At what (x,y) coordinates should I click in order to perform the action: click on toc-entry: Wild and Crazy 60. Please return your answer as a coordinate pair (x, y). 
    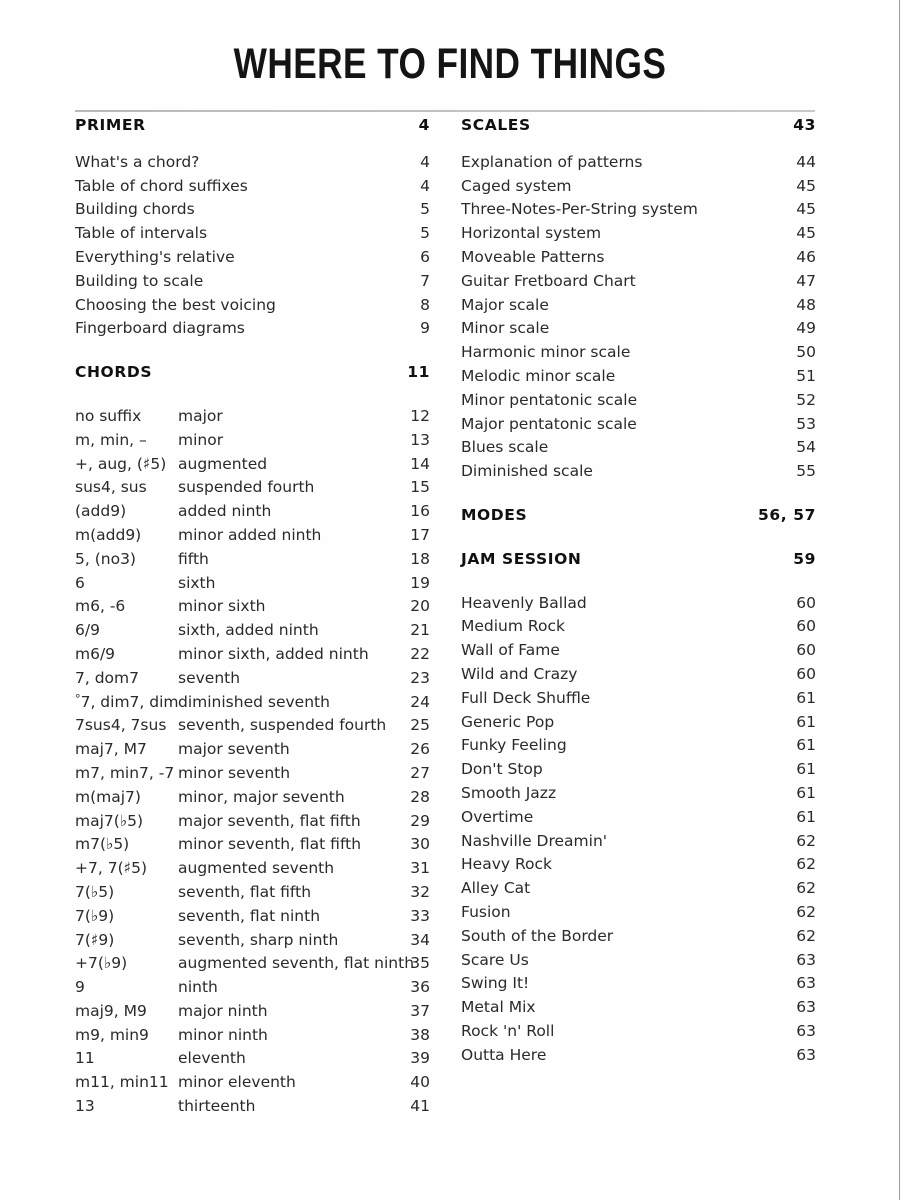
    Looking at the image, I should click on (638, 675).